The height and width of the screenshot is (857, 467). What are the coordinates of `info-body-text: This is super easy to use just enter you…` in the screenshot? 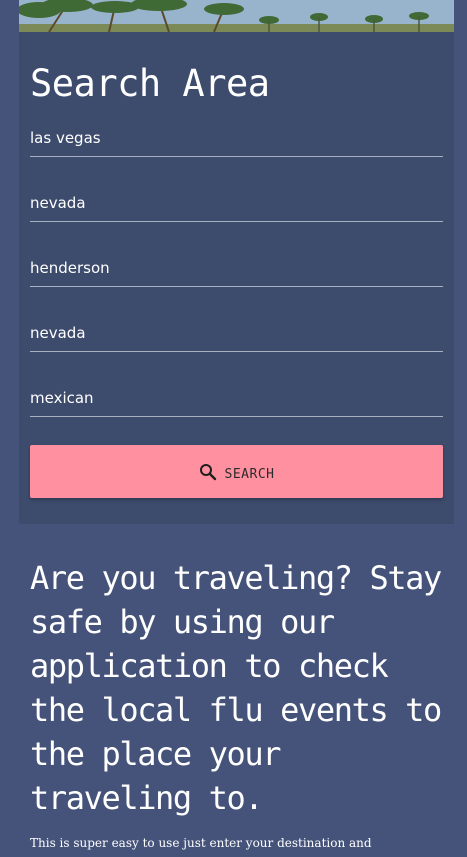 It's located at (201, 843).